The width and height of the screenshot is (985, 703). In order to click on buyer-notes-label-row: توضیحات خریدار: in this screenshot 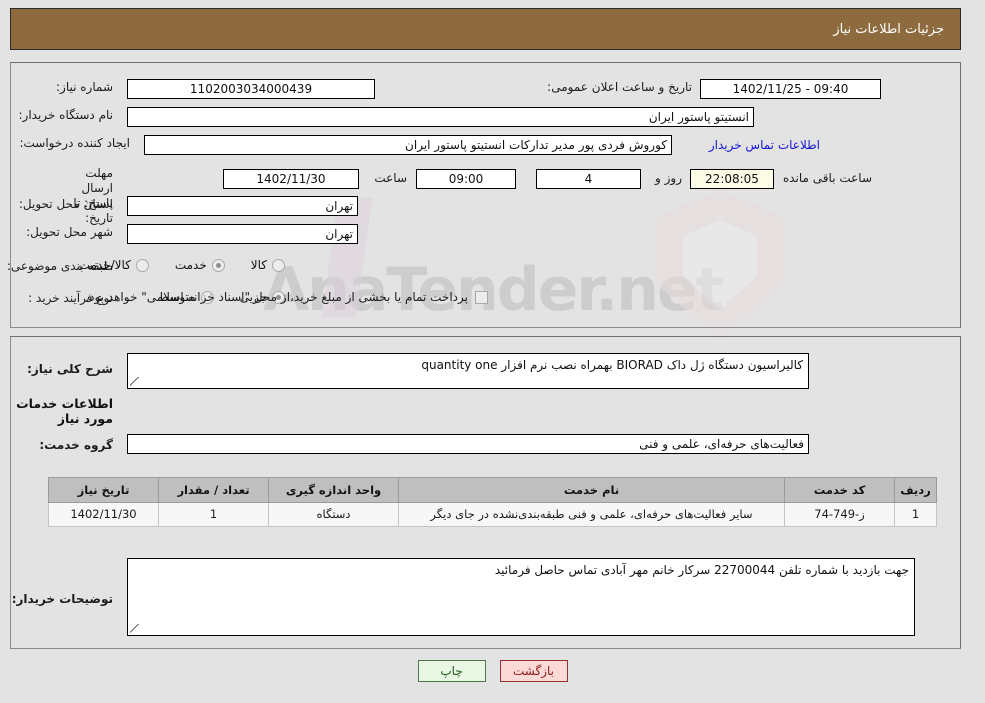, I will do `click(62, 599)`.